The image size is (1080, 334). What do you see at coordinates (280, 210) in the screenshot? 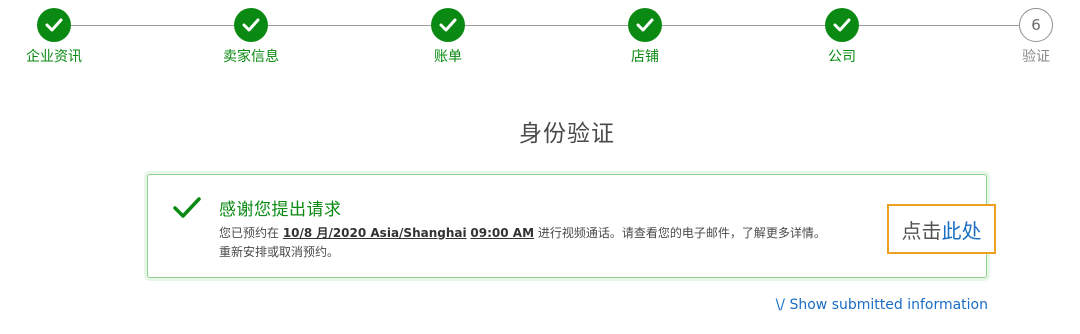
I see `alert-title: 感谢您提出请求` at bounding box center [280, 210].